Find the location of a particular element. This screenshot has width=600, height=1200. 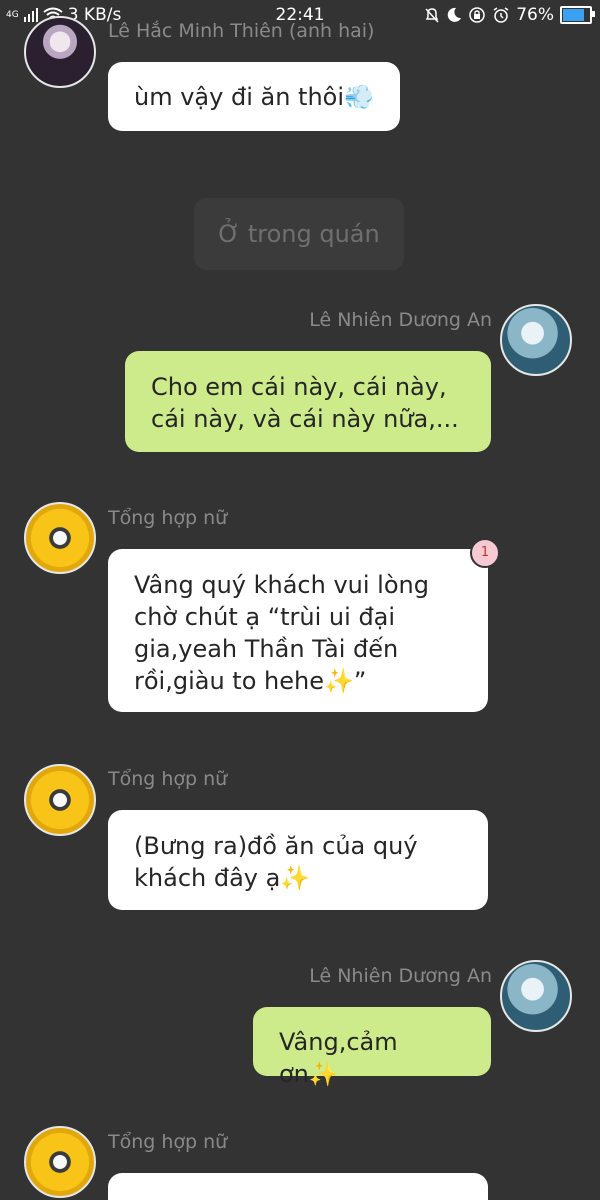

avatar-dark-haired-girl is located at coordinates (60, 52).